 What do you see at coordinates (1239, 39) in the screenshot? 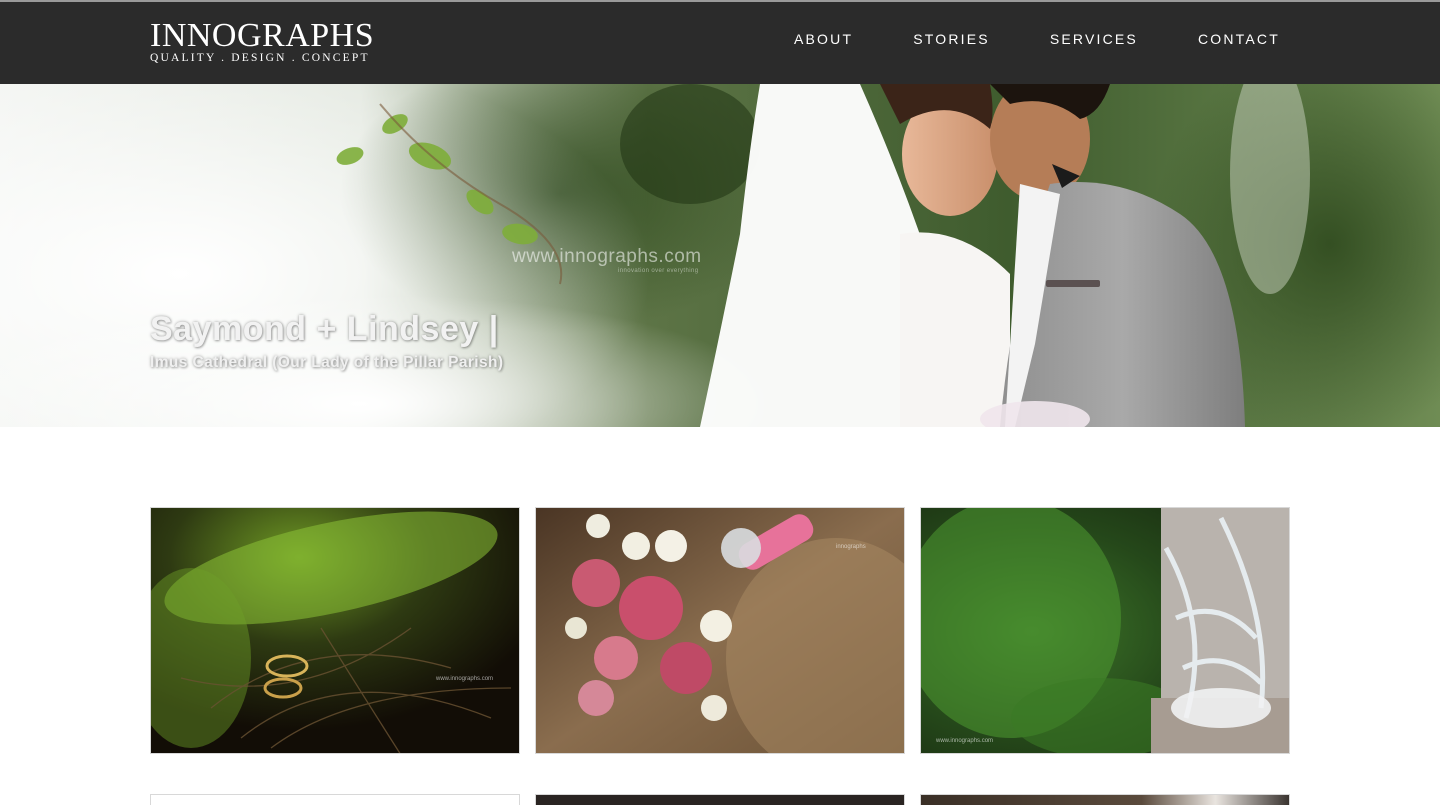
I see `nav-contact: CONTACT` at bounding box center [1239, 39].